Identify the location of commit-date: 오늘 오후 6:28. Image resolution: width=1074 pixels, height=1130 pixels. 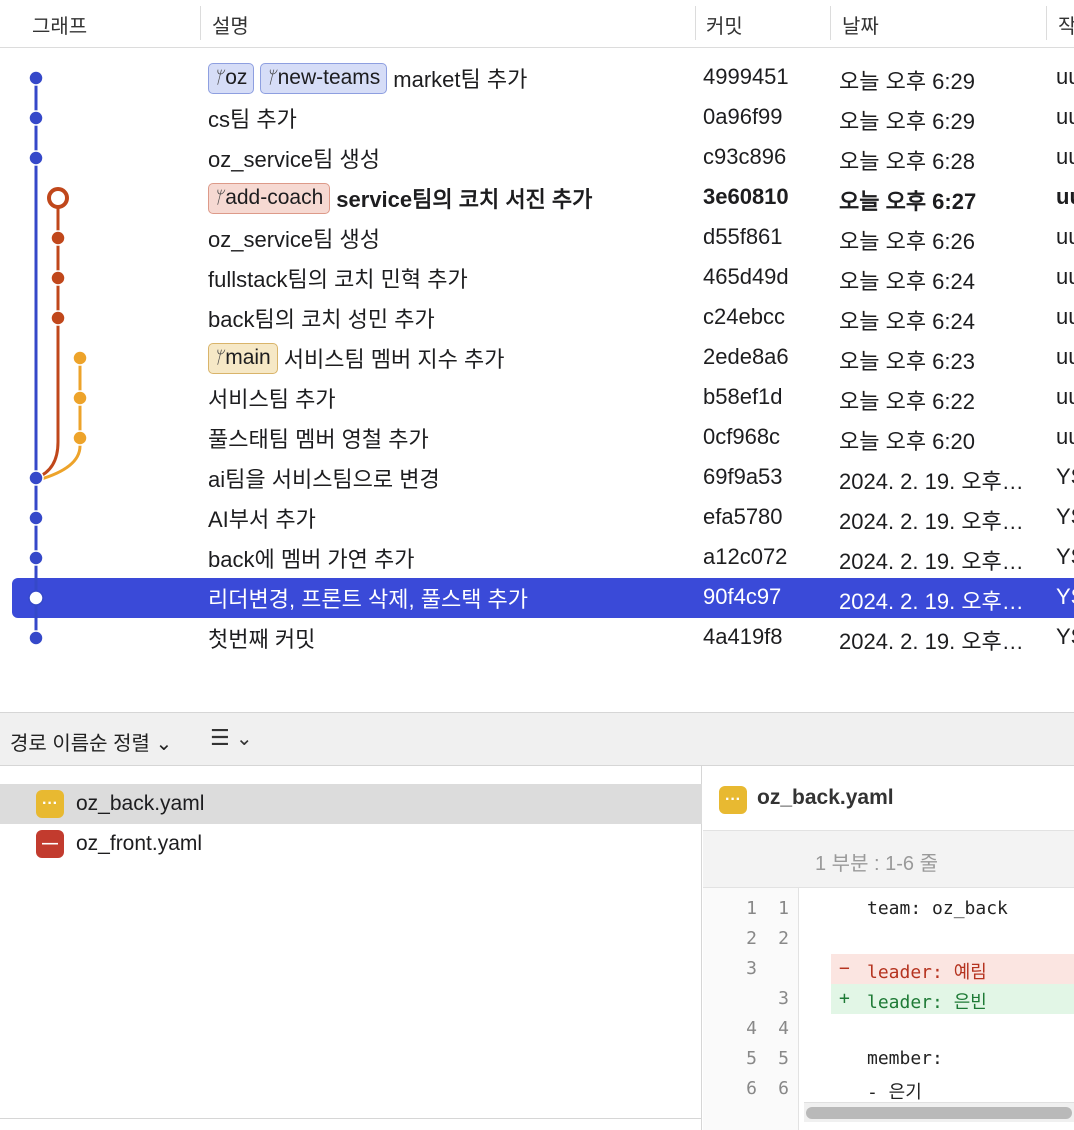
(907, 161).